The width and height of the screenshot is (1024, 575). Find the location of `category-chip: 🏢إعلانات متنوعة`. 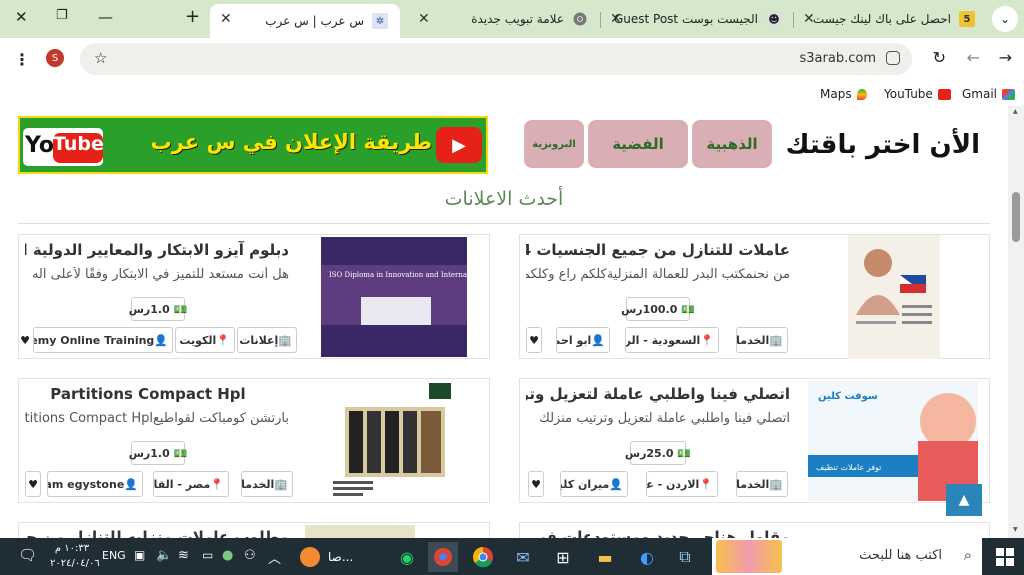

category-chip: 🏢إعلانات متنوعة is located at coordinates (267, 340).